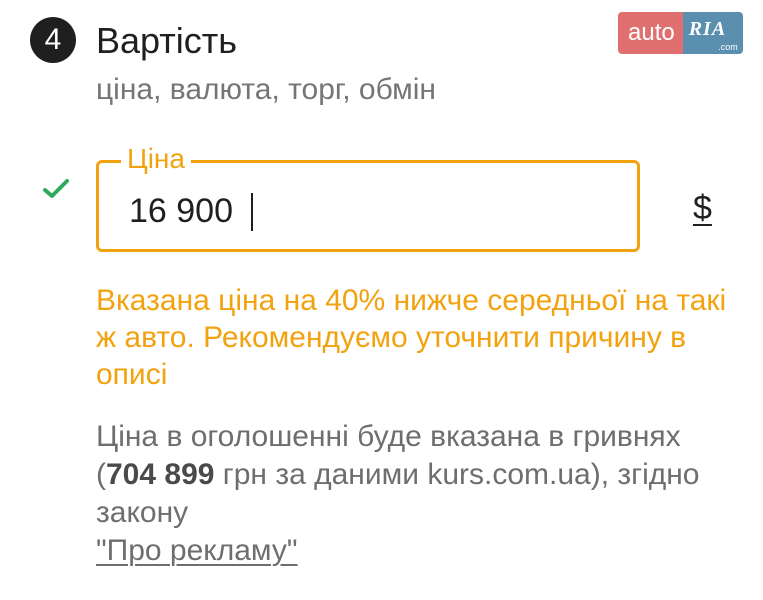 The image size is (763, 600). Describe the element at coordinates (650, 33) in the screenshot. I see `logo-auto-text: auto` at that location.